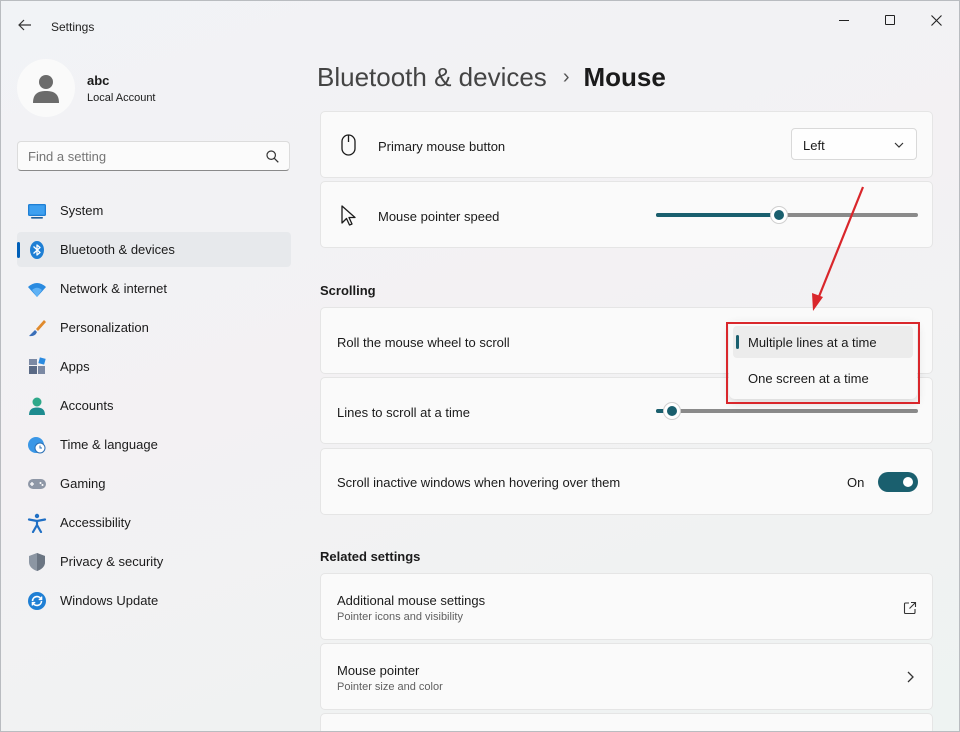 The width and height of the screenshot is (960, 732). Describe the element at coordinates (626, 722) in the screenshot. I see `next-related-card` at that location.